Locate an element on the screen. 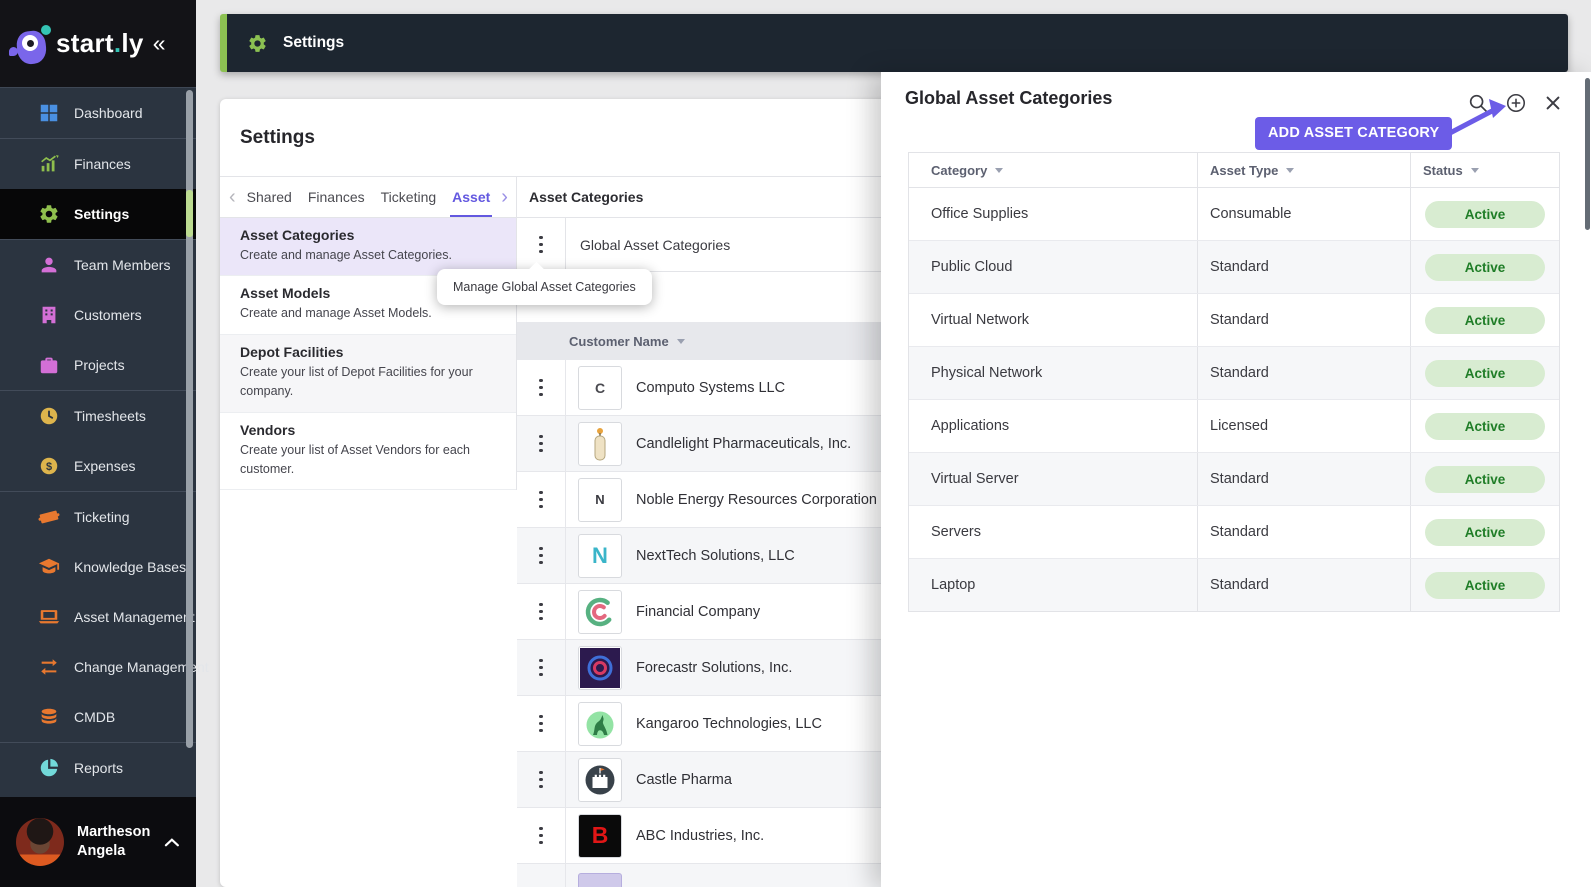 The image size is (1591, 887). asset-category-row: Laptop Standard Active is located at coordinates (1234, 585).